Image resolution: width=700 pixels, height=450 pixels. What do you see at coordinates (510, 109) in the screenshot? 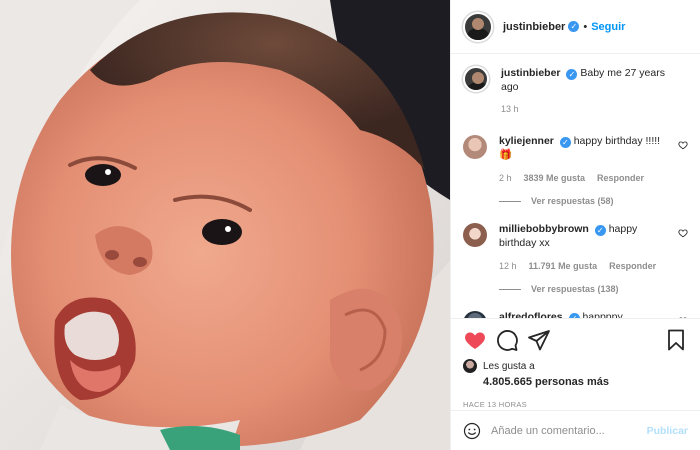
I see `caption-time: 13 h` at bounding box center [510, 109].